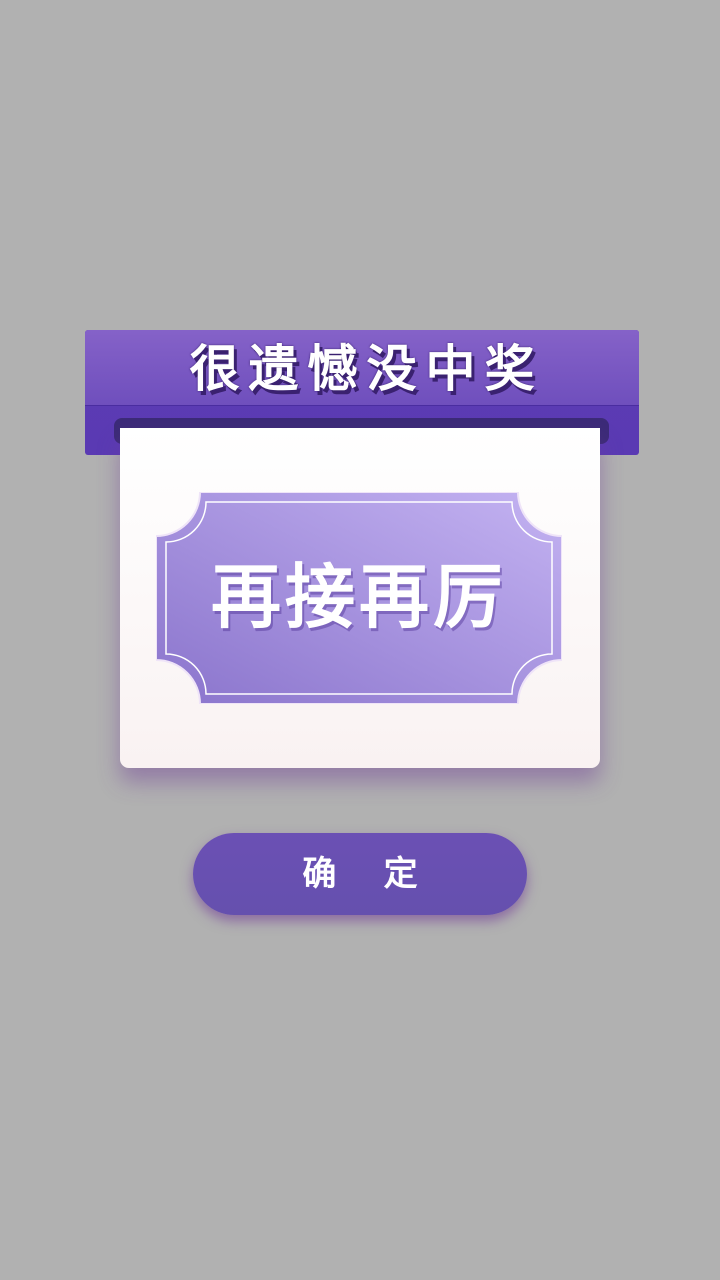 The width and height of the screenshot is (720, 1280). I want to click on confirm-button: 确 定, so click(360, 874).